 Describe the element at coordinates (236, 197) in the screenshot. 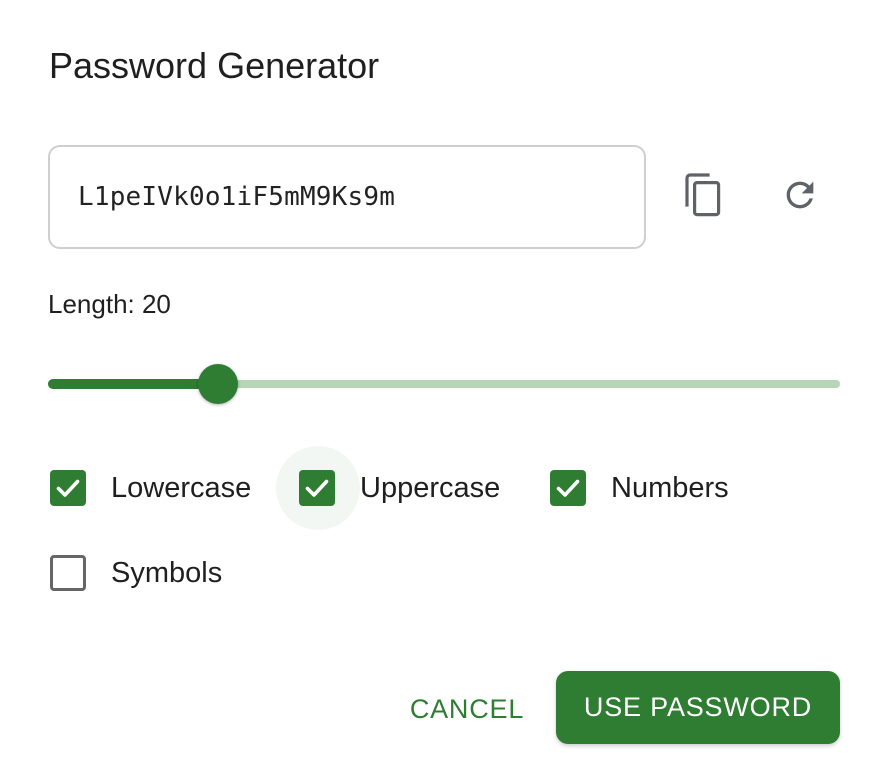

I see `password-value: L1peIVk0o1iF5mM9Ks9m` at that location.